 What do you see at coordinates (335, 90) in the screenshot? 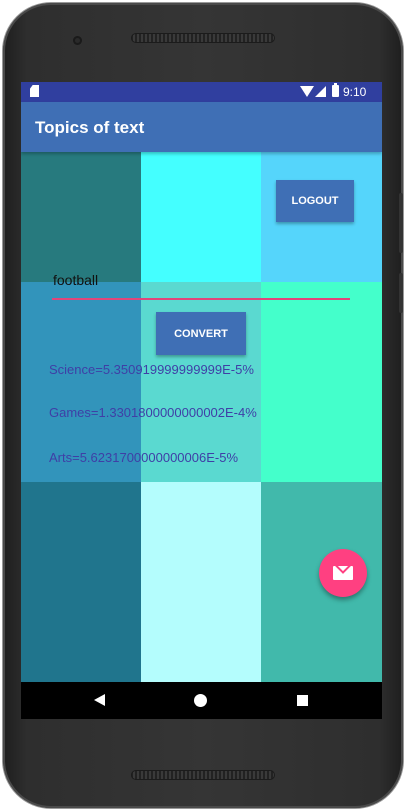
I see `battery-icon` at bounding box center [335, 90].